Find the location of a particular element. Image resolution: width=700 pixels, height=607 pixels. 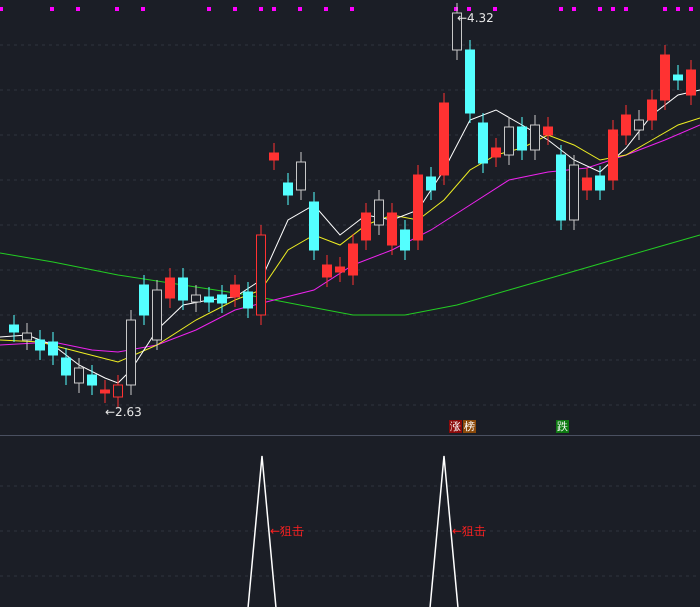

low-price-label: ←2.63 is located at coordinates (123, 412).